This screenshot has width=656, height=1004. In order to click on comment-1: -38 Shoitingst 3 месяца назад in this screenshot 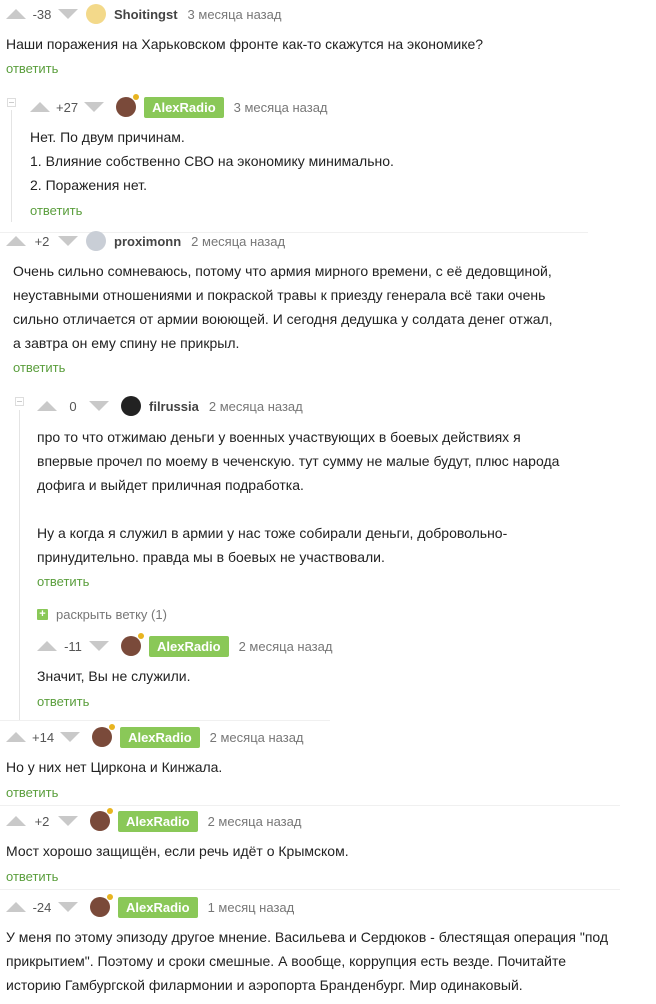, I will do `click(143, 14)`.